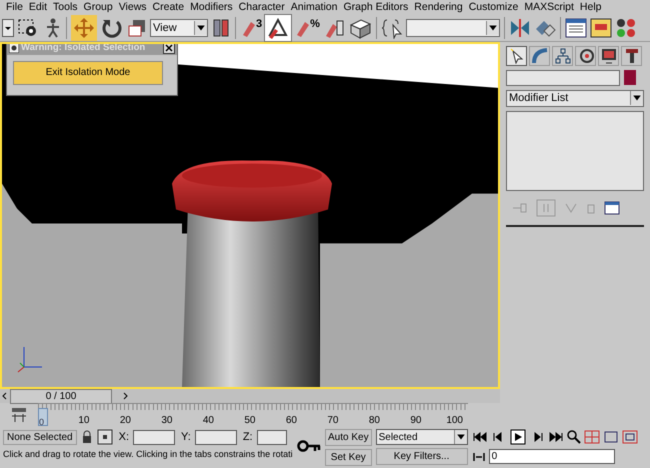  I want to click on frame-label: 30, so click(166, 420).